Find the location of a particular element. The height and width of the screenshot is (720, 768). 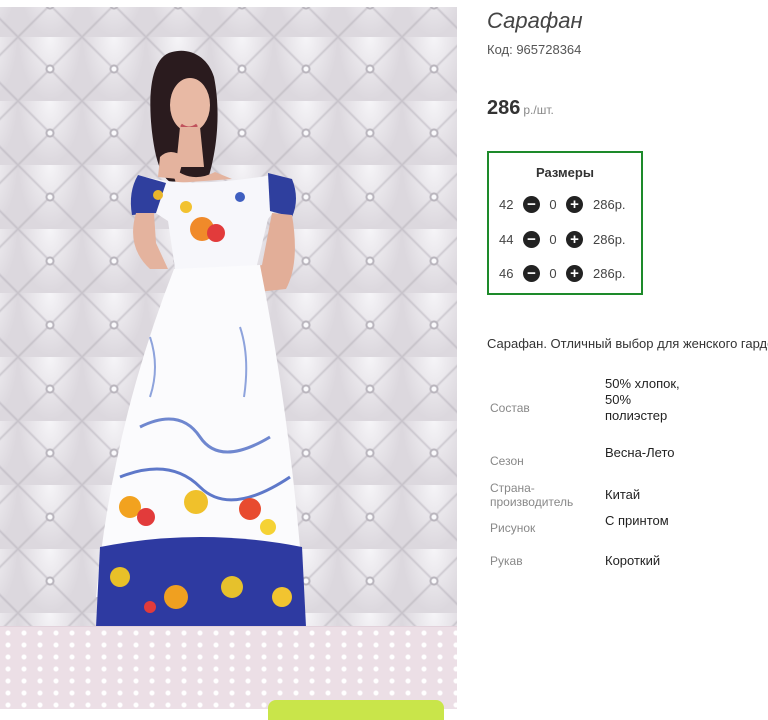

property-value: Китай is located at coordinates (623, 494).